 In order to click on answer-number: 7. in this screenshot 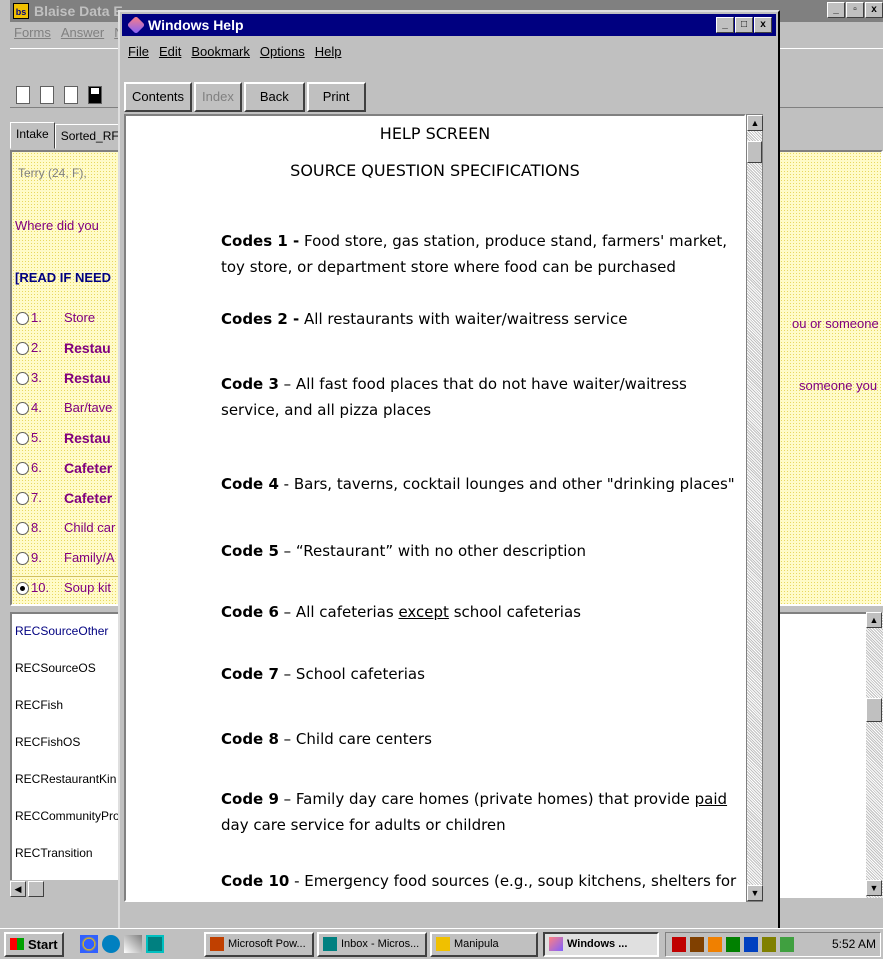, I will do `click(36, 497)`.